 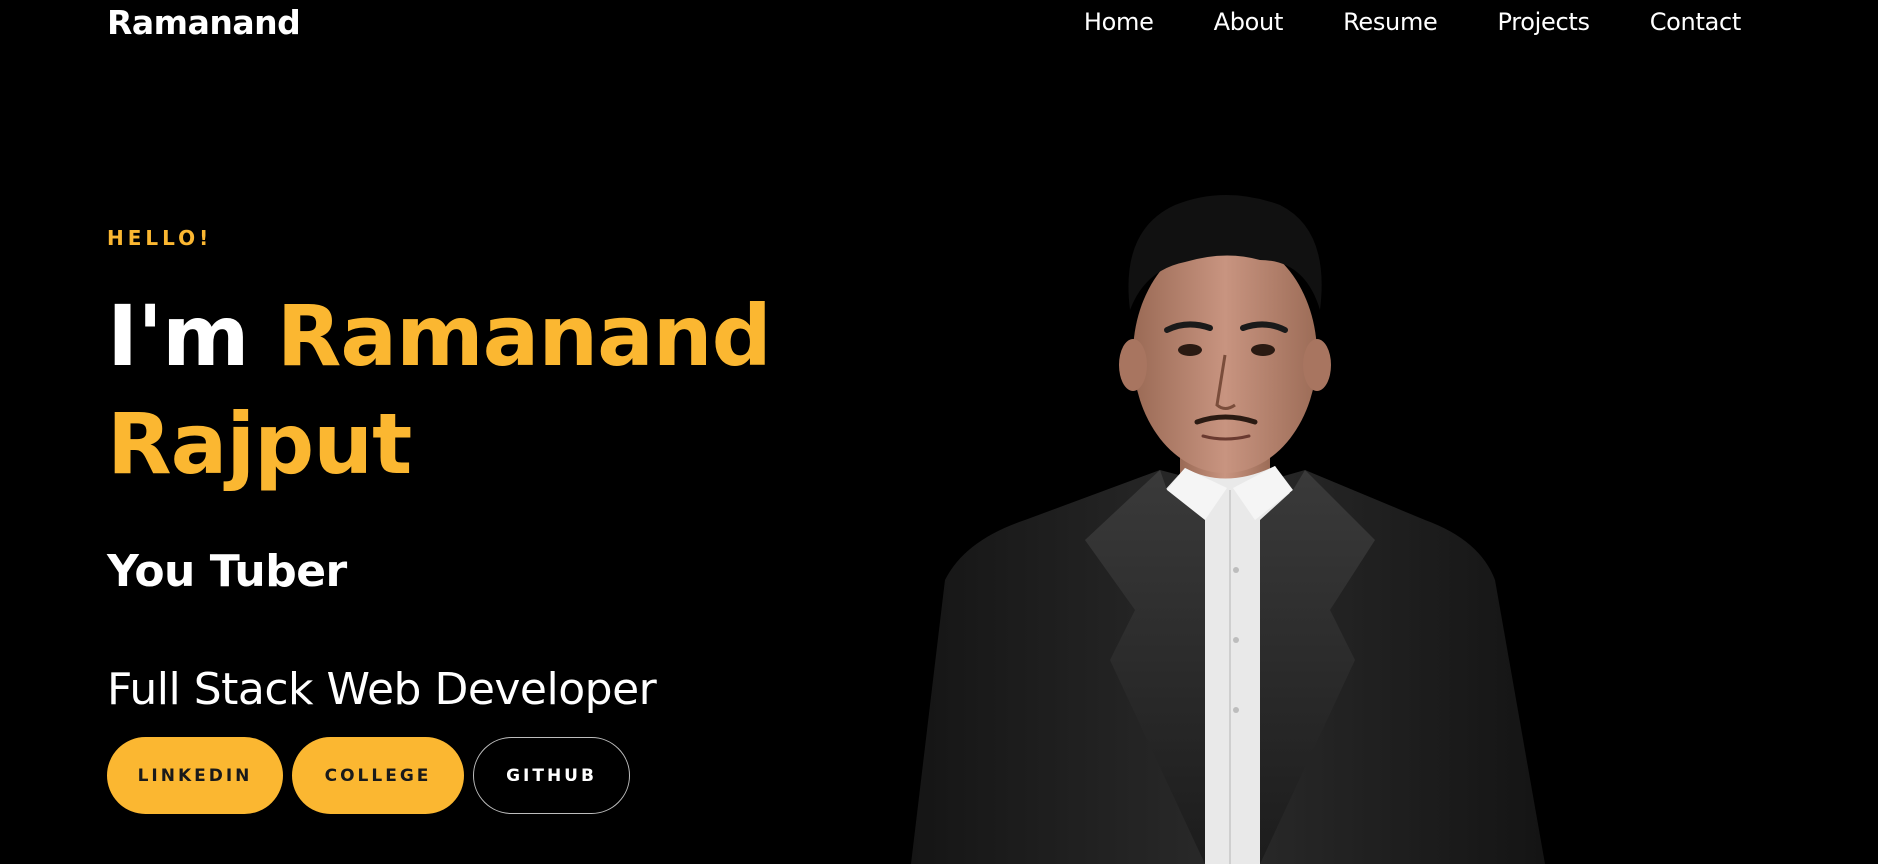 I want to click on hero-buttons: LINKEDIN COLLEGE GITHUB, so click(x=368, y=775).